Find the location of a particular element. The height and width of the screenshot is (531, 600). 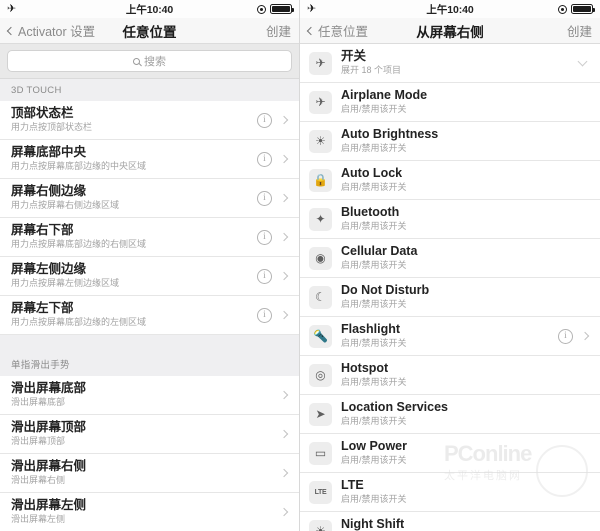

list-item-title: 顶部状态栏 is located at coordinates (42, 112).